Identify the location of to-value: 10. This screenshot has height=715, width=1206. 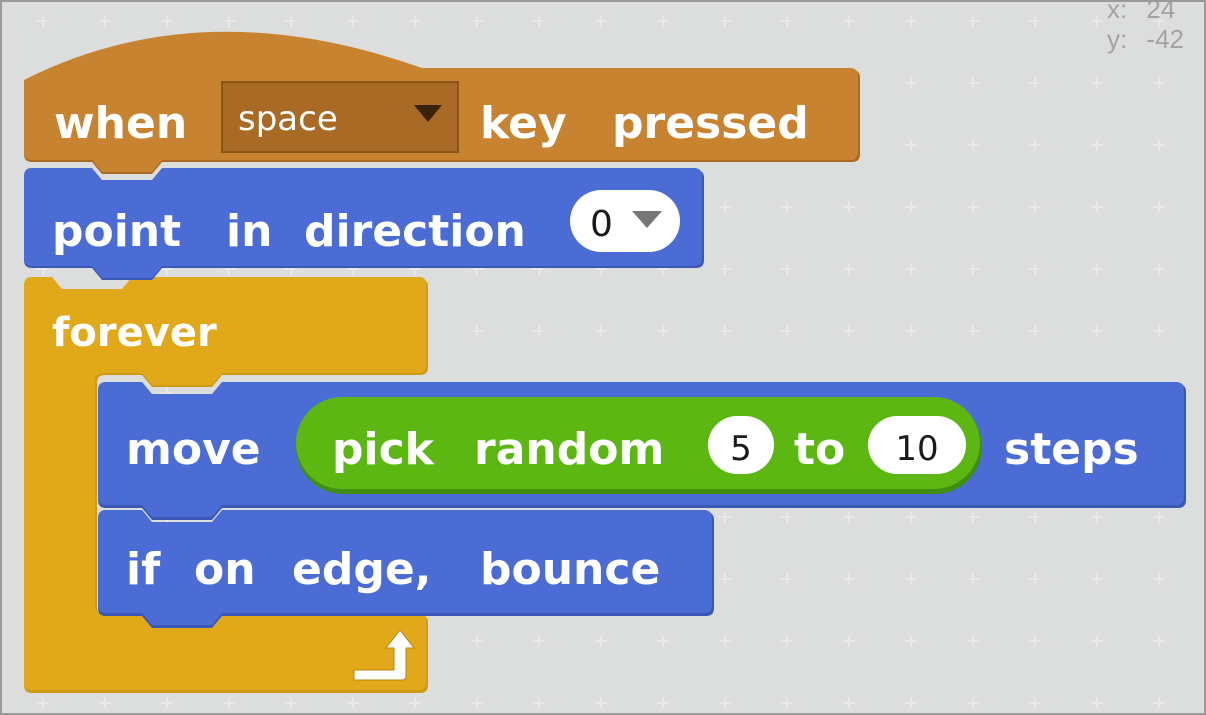
(916, 449).